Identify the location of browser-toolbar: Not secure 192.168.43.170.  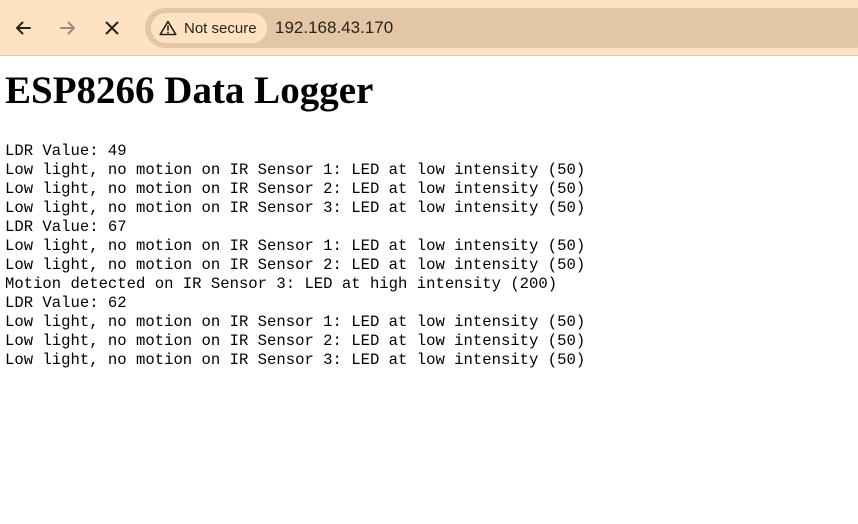
(429, 28).